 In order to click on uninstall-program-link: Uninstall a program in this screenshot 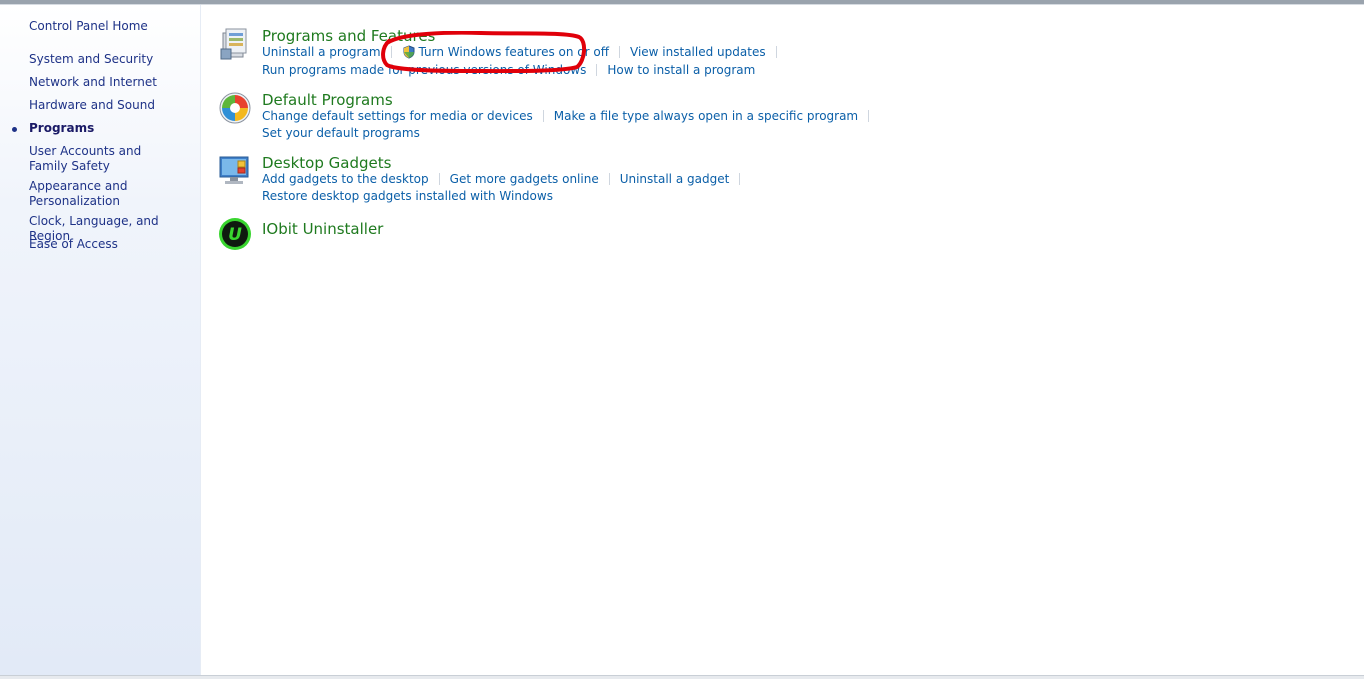, I will do `click(321, 52)`.